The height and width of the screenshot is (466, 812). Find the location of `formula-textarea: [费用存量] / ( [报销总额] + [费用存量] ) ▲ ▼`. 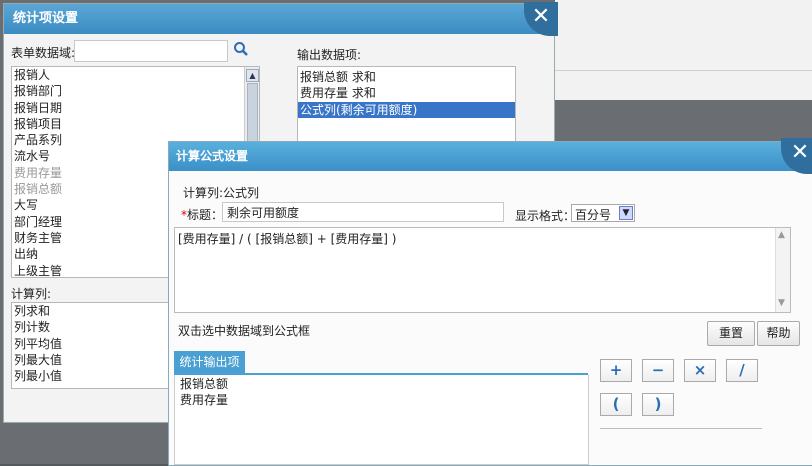

formula-textarea: [费用存量] / ( [报销总额] + [费用存量] ) ▲ ▼ is located at coordinates (482, 270).